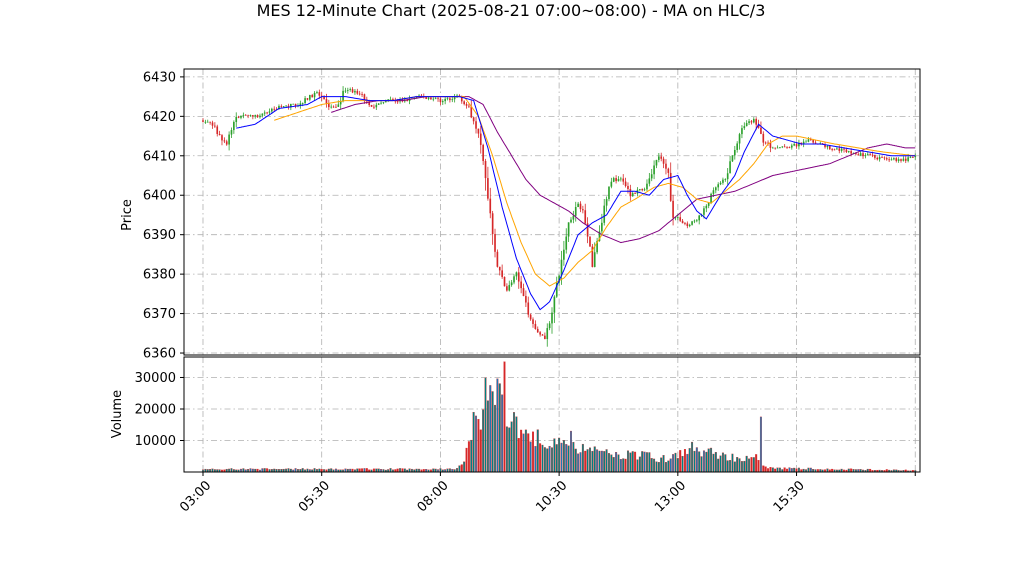 The height and width of the screenshot is (579, 1022). Describe the element at coordinates (159, 77) in the screenshot. I see `price-tick-label: 6430` at that location.